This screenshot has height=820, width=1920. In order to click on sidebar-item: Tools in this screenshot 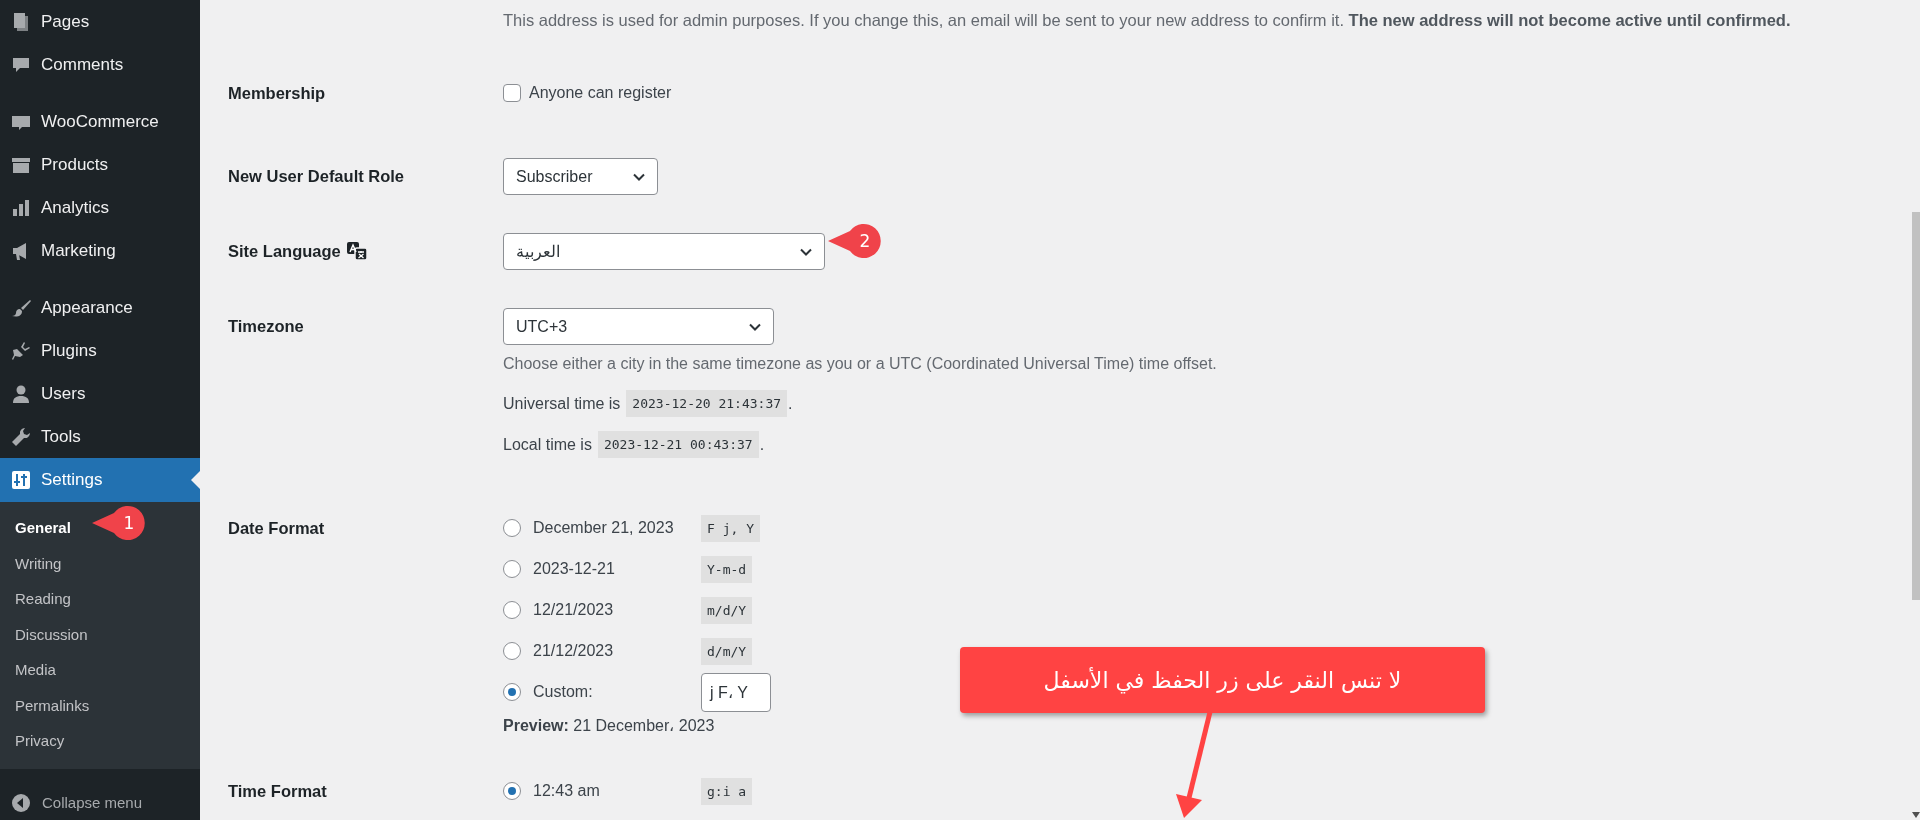, I will do `click(100, 436)`.